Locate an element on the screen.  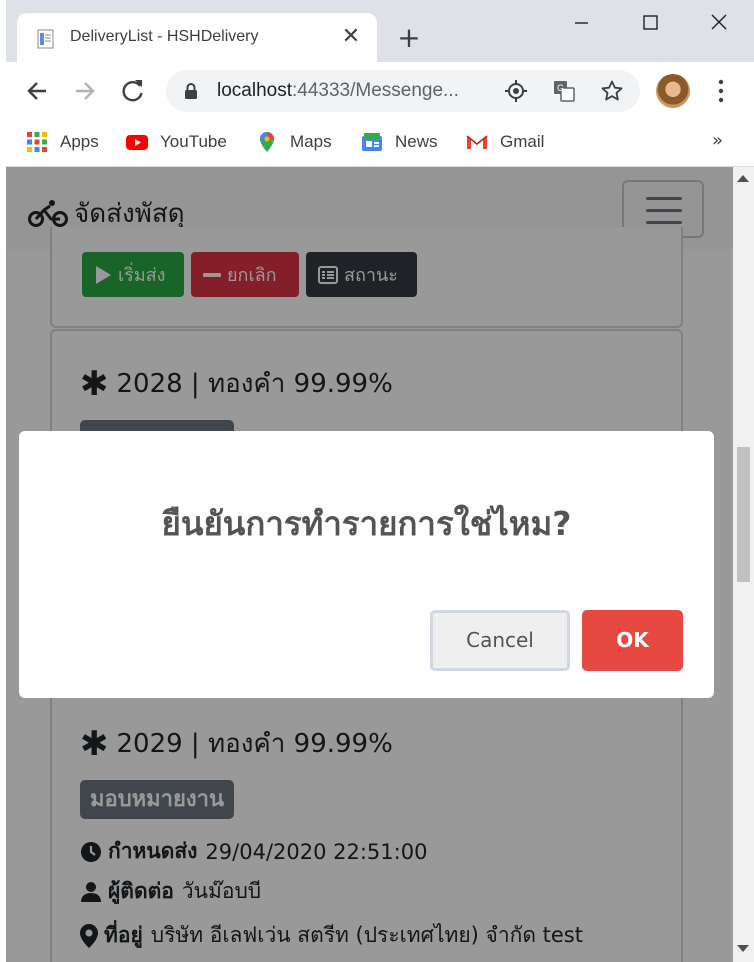
lock-icon is located at coordinates (191, 91).